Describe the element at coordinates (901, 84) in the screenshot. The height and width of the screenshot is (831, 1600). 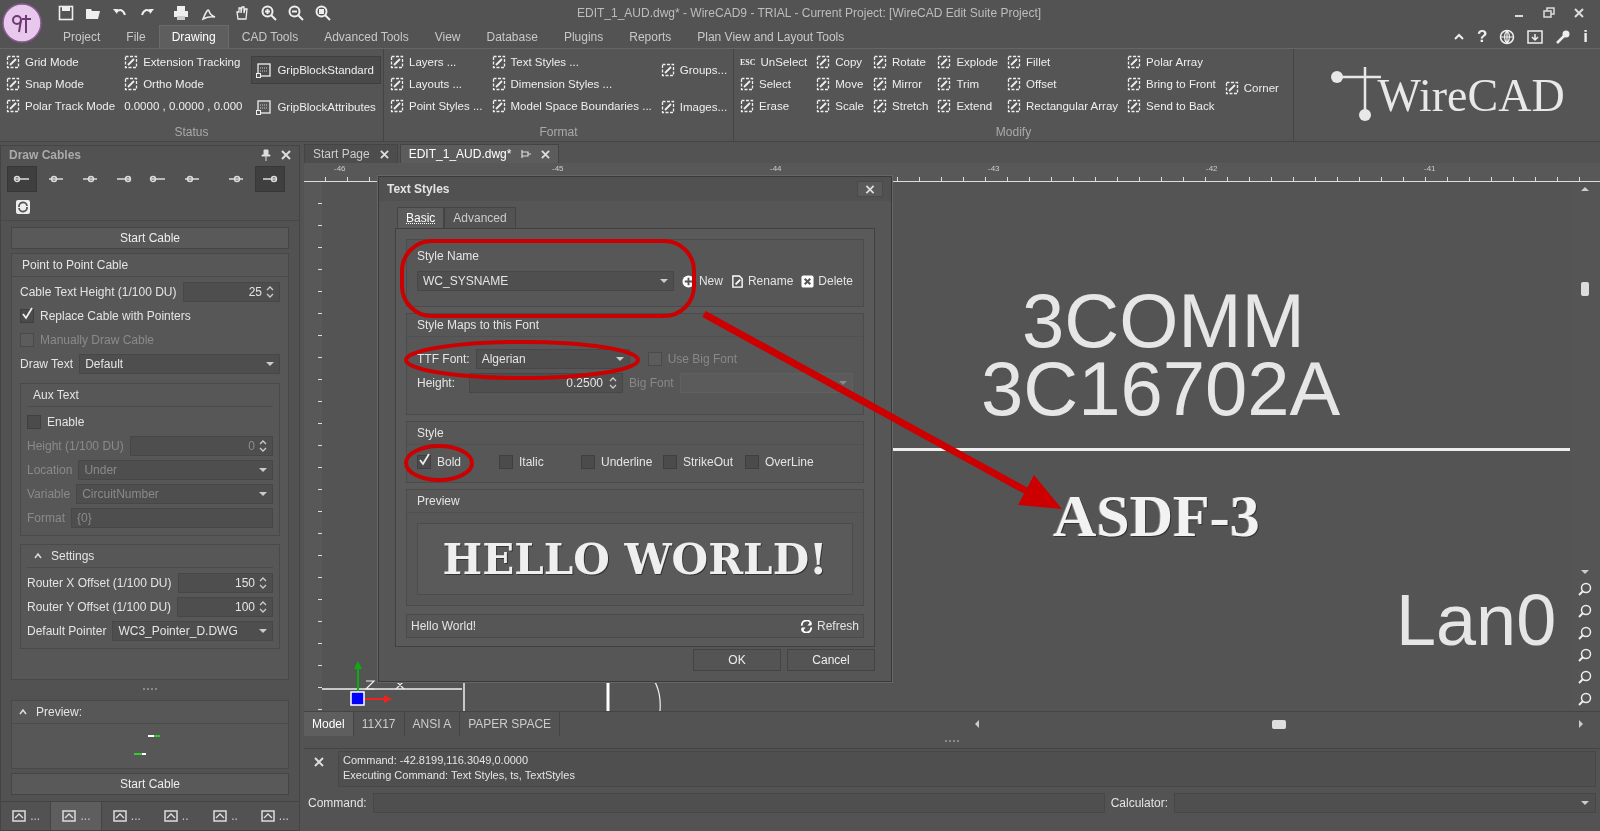
I see `ribbon-button: Mirror` at that location.